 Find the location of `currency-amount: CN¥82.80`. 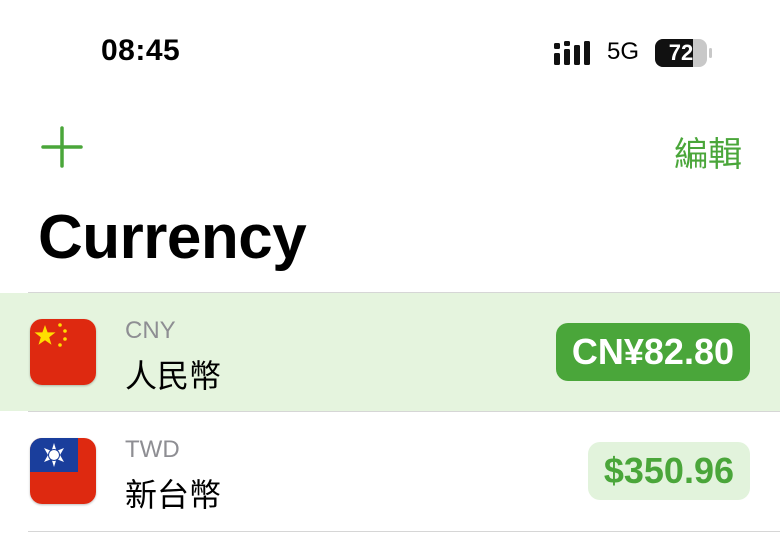

currency-amount: CN¥82.80 is located at coordinates (652, 352).